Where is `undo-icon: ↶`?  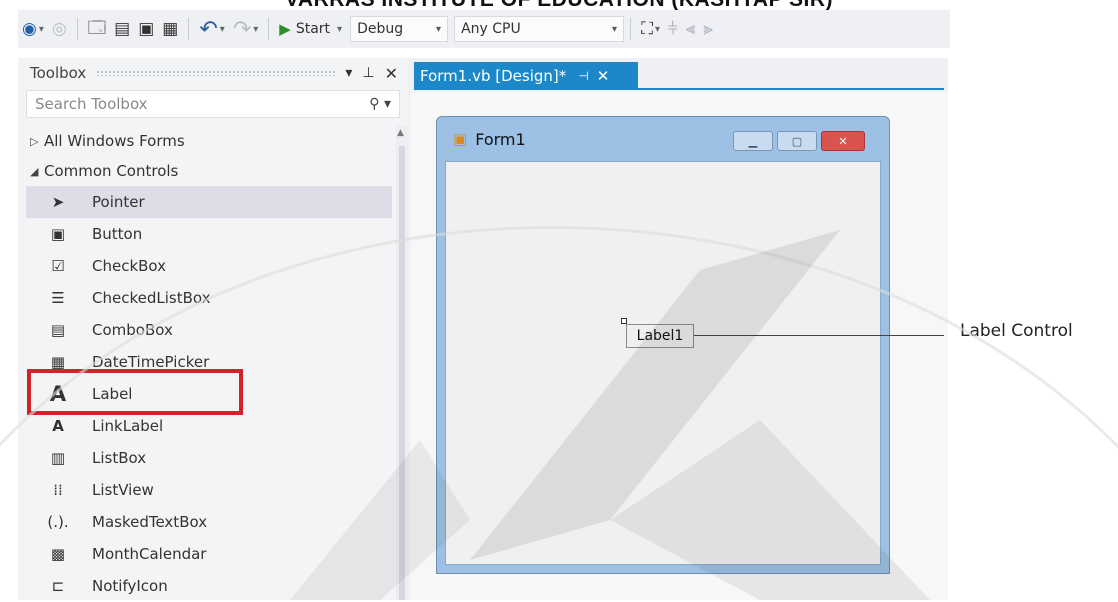
undo-icon: ↶ is located at coordinates (208, 29).